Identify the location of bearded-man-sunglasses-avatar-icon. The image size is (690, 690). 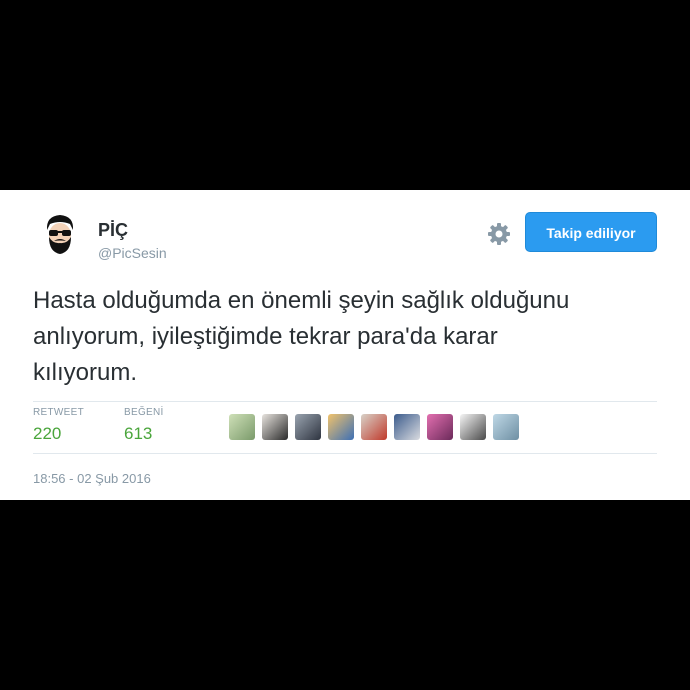
(60, 234).